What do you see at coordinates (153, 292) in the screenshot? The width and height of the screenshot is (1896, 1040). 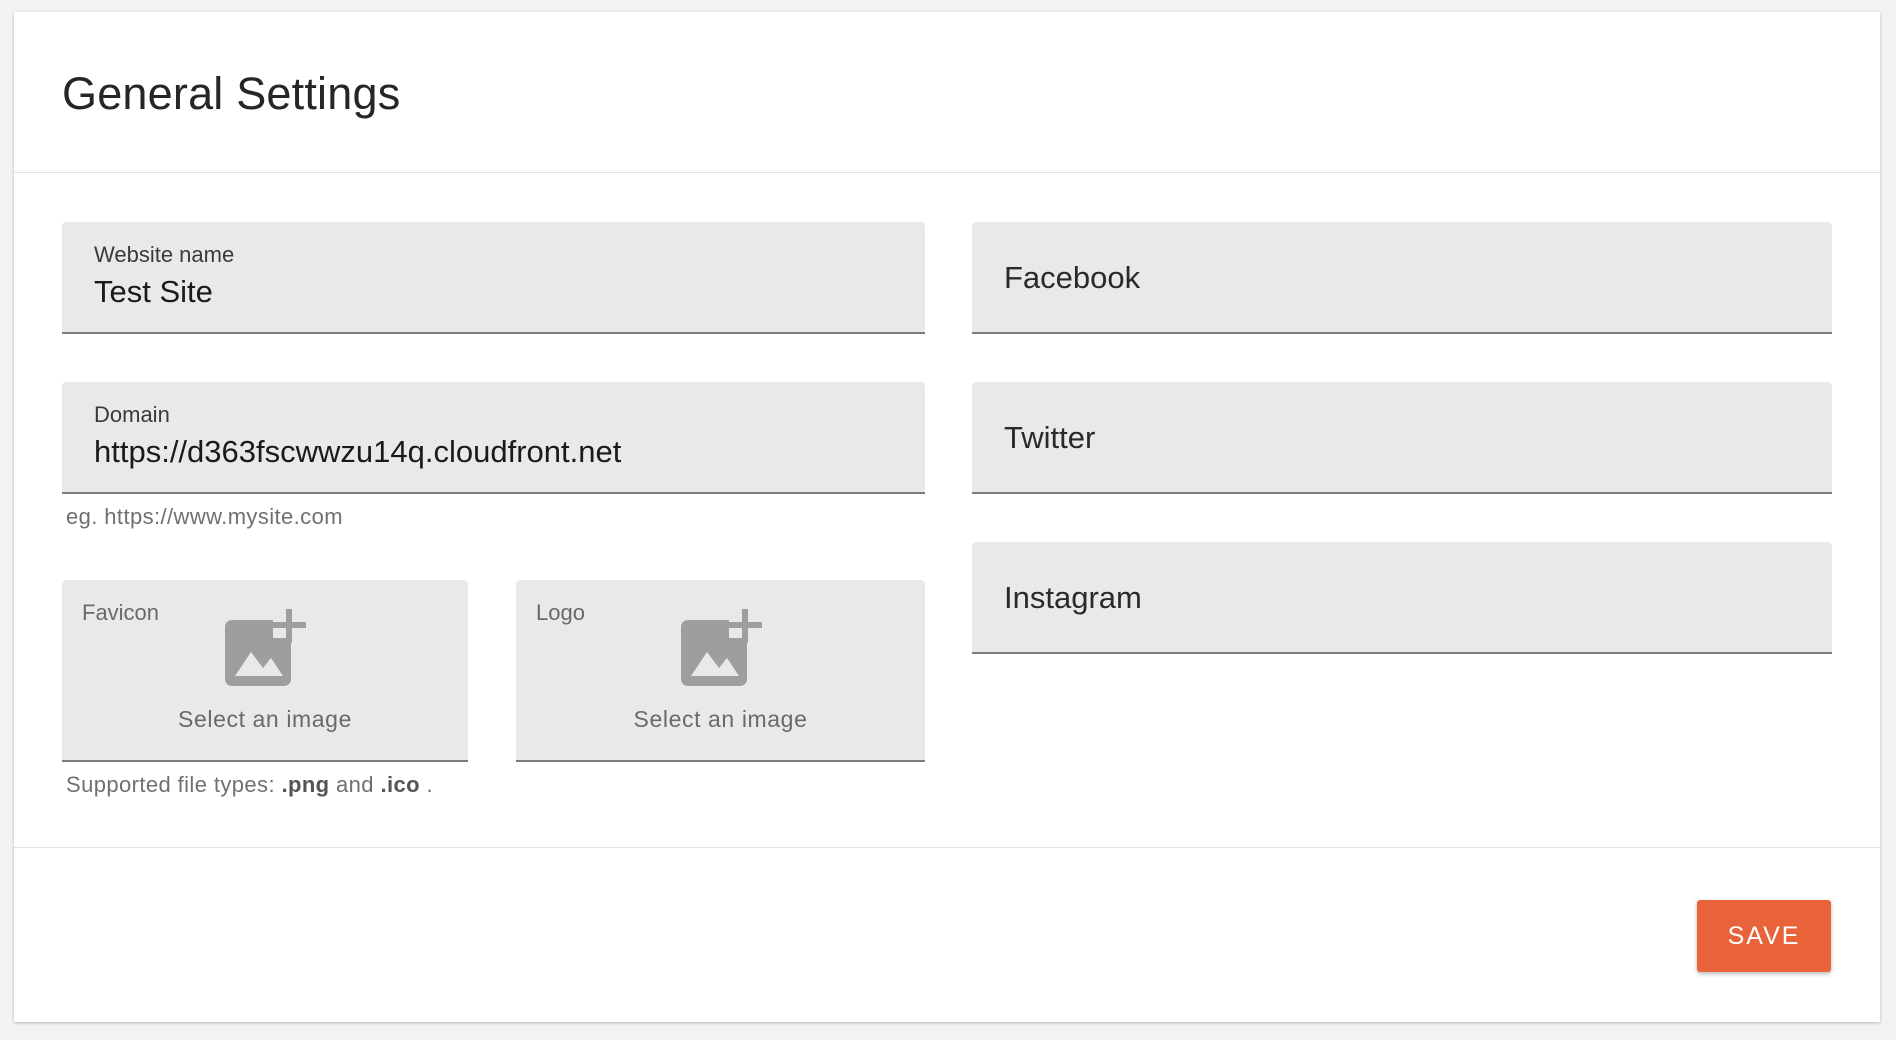 I see `website-name-value: Test Site` at bounding box center [153, 292].